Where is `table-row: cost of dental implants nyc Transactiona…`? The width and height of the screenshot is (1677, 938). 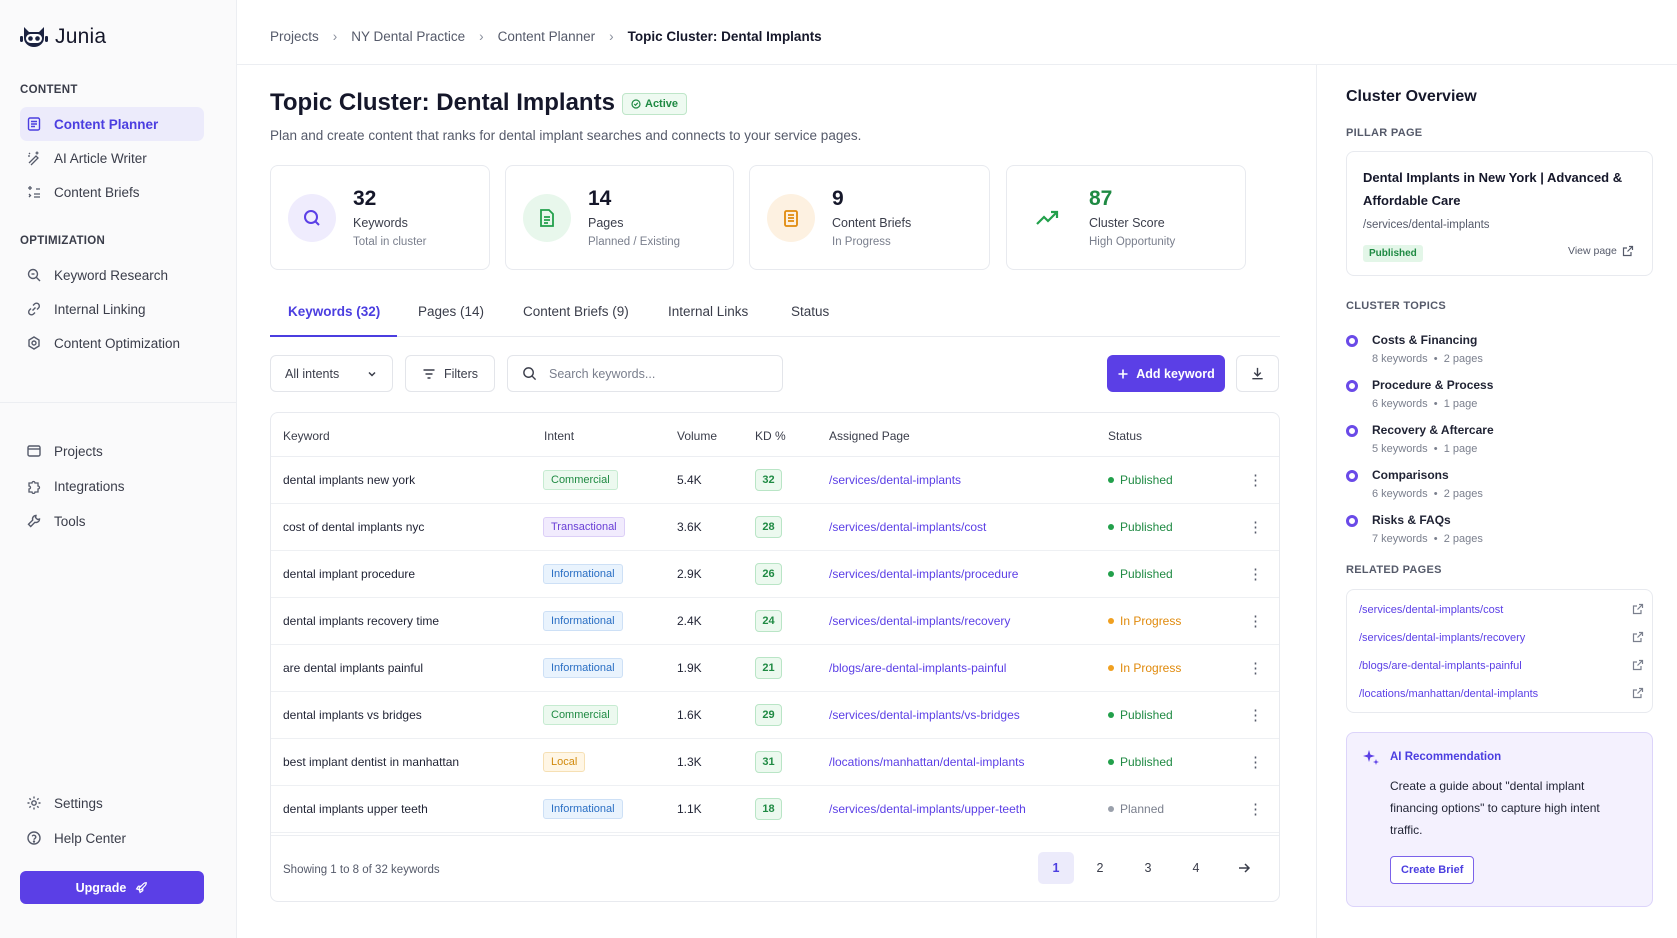
table-row: cost of dental implants nyc Transactiona… is located at coordinates (775, 527).